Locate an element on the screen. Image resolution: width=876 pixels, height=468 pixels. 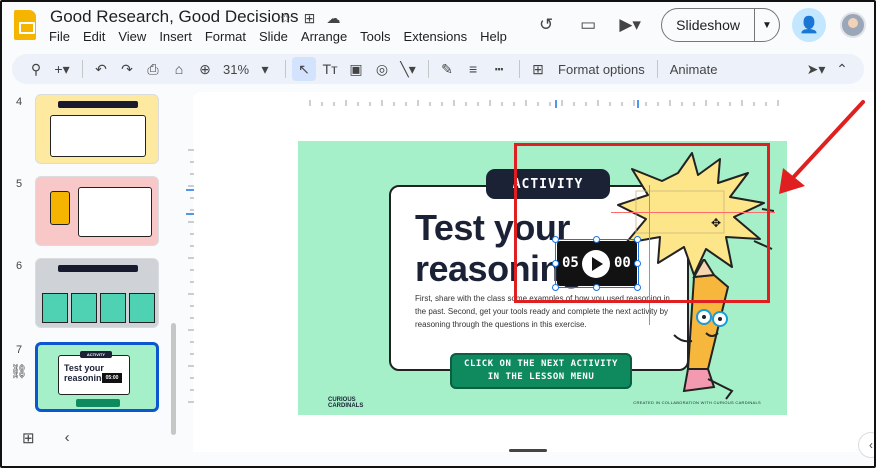
menu-edit: Edit is located at coordinates (97, 36).